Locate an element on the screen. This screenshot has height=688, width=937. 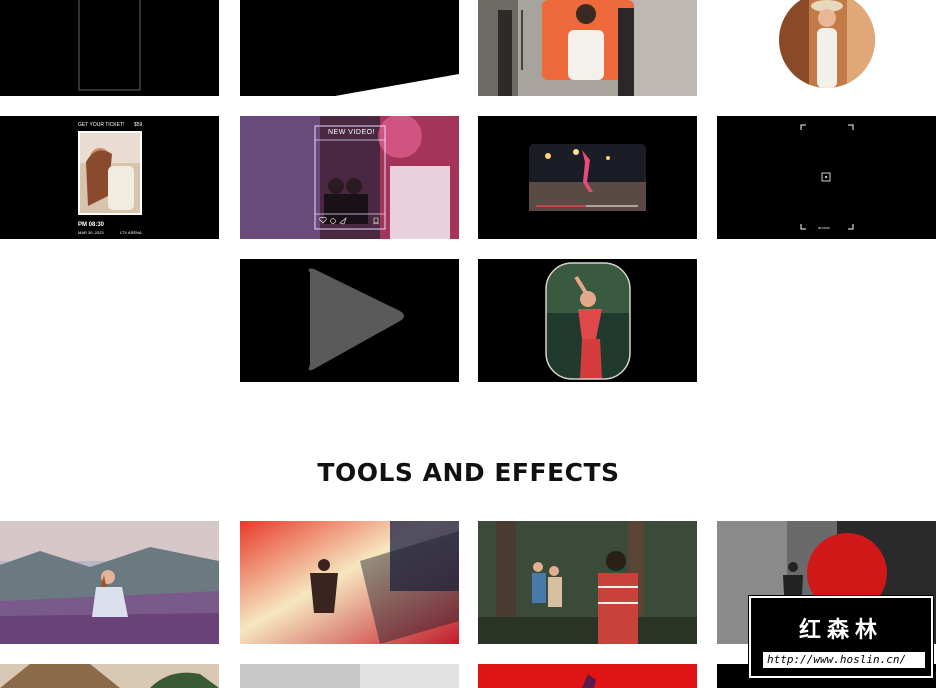
phone-frame-outline is located at coordinates (109, 45).